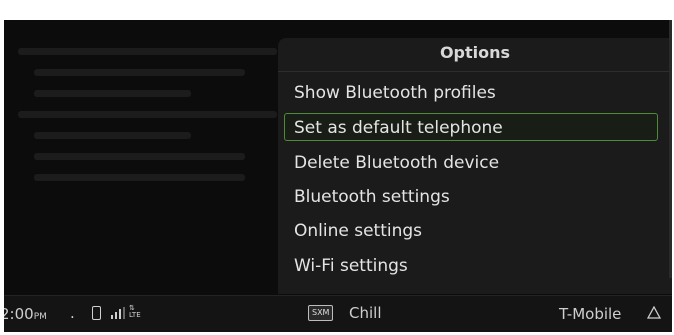 The image size is (674, 335). Describe the element at coordinates (590, 314) in the screenshot. I see `carrier-name: T-Mobile` at that location.